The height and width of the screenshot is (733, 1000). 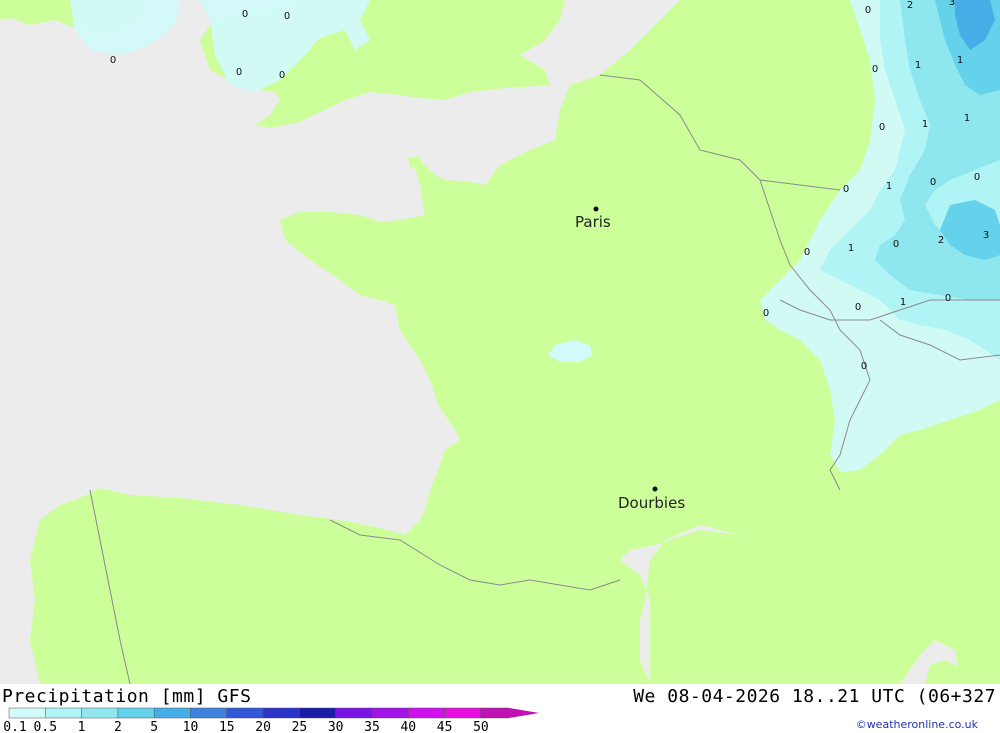 I want to click on legend-tick-label: 0.1, so click(x=14, y=726).